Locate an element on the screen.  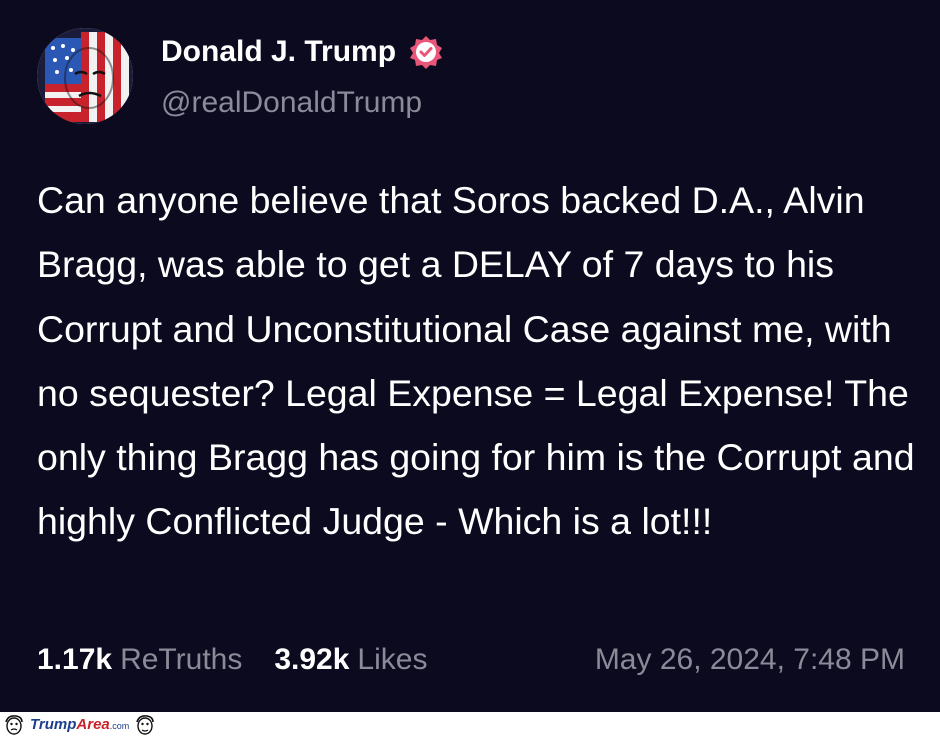
author-handle: @realDonaldTrump is located at coordinates (291, 103).